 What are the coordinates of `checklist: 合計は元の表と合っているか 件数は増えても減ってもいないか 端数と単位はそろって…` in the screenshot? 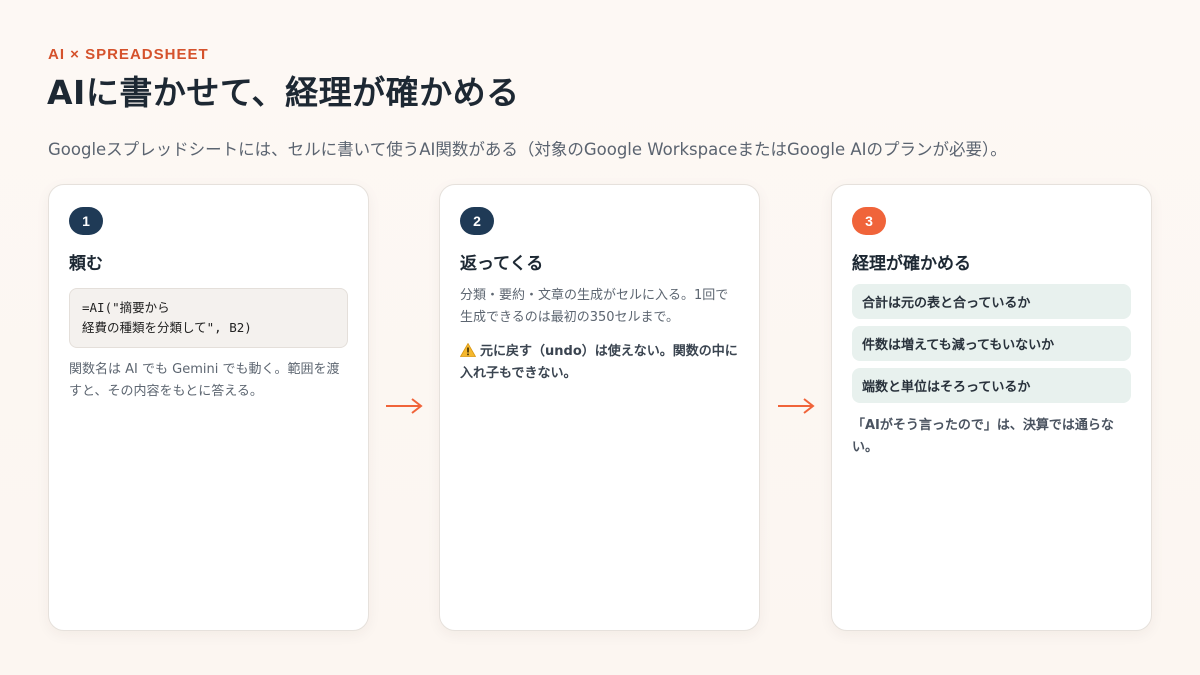 It's located at (991, 343).